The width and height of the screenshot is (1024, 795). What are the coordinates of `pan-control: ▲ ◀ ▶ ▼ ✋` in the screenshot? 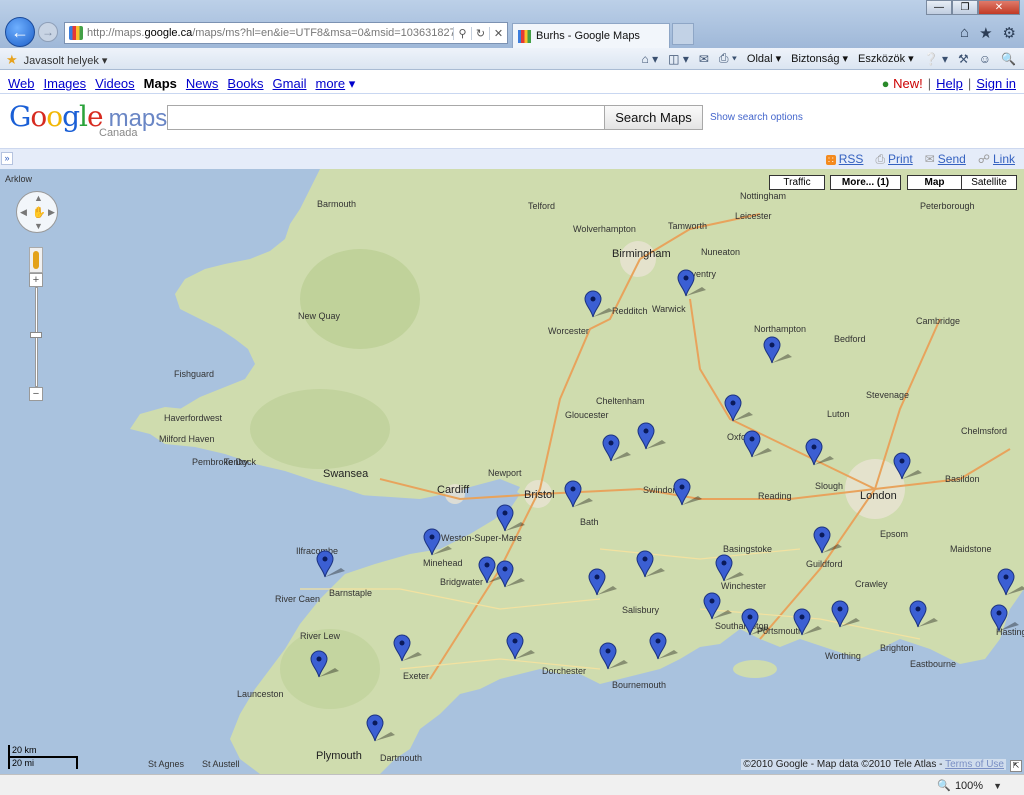 It's located at (37, 212).